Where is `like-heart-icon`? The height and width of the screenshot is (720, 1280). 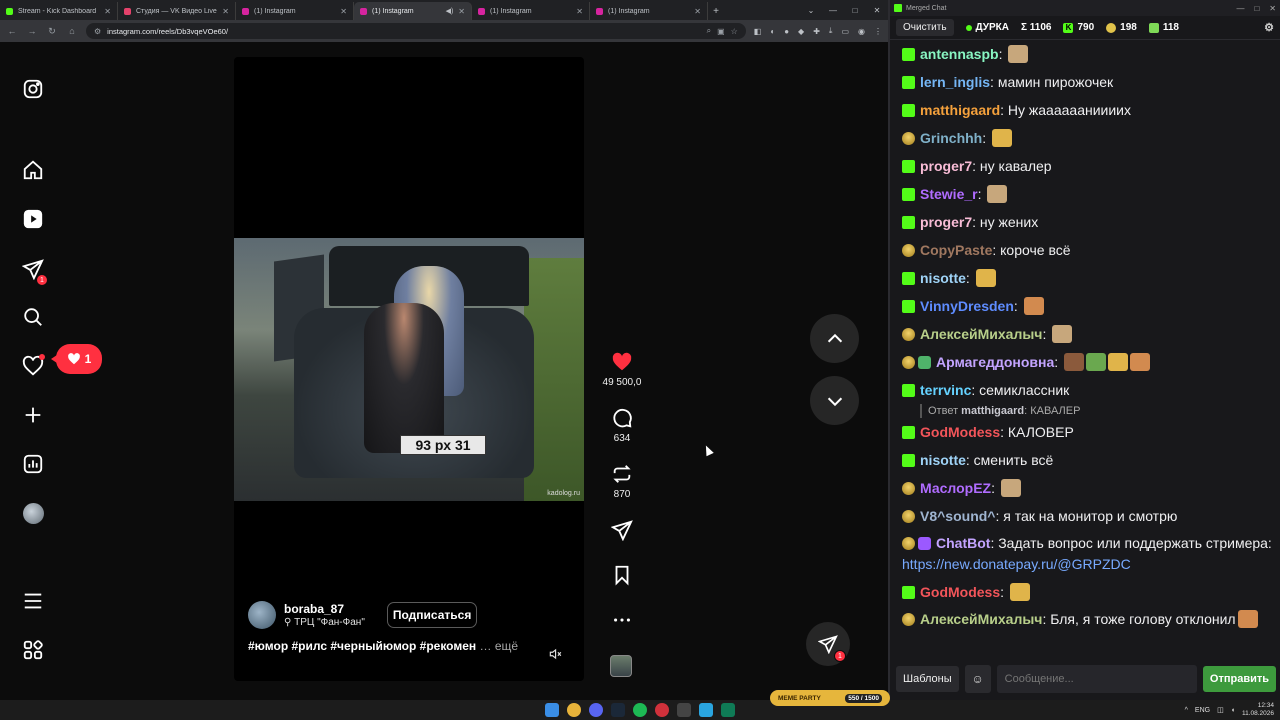 like-heart-icon is located at coordinates (622, 362).